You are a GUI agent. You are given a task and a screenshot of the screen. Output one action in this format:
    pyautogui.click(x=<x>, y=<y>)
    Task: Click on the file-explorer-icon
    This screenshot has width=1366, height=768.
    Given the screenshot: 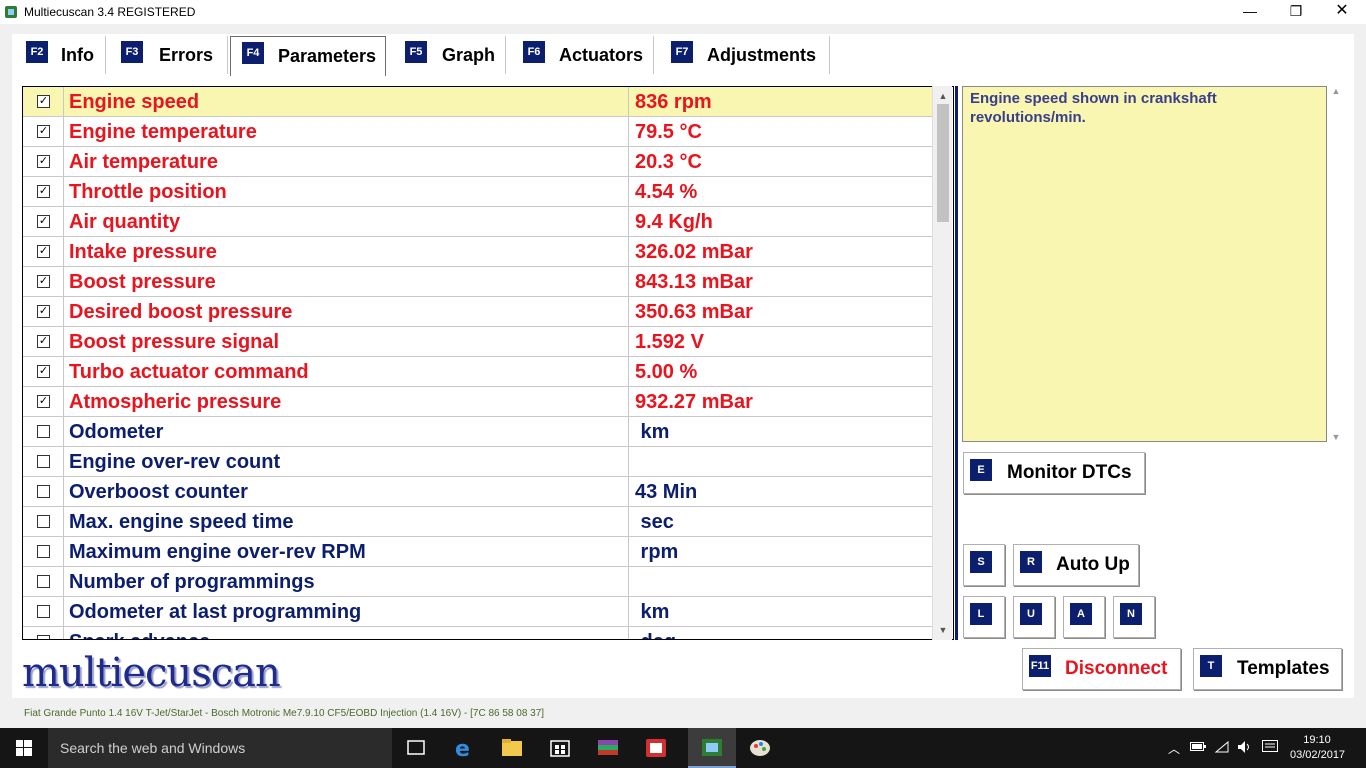 What is the action you would take?
    pyautogui.click(x=512, y=748)
    